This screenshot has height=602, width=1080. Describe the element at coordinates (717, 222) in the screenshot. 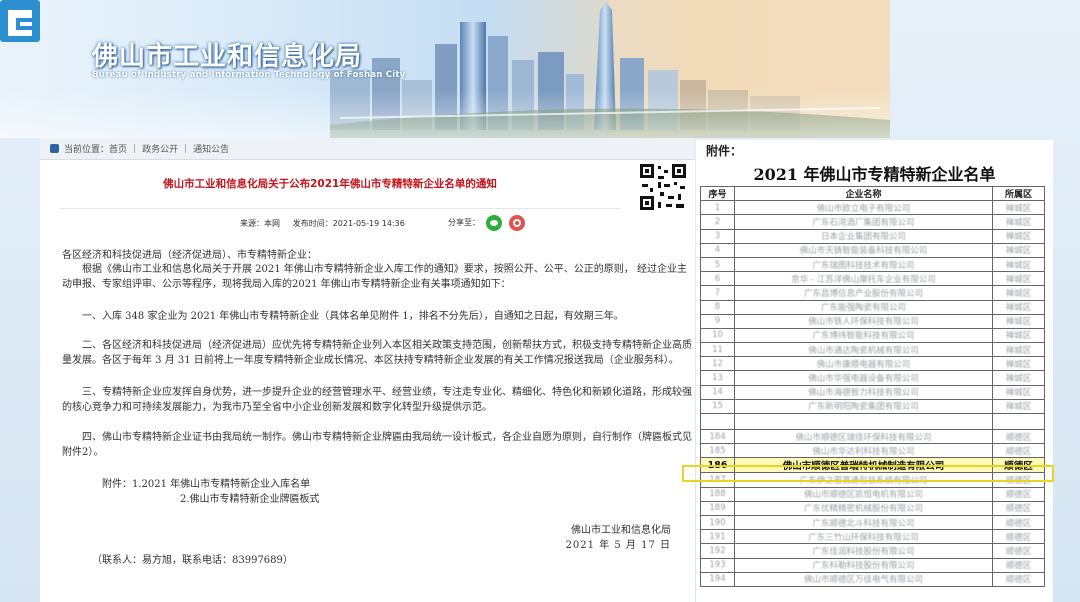

I see `cell-no: 2` at that location.